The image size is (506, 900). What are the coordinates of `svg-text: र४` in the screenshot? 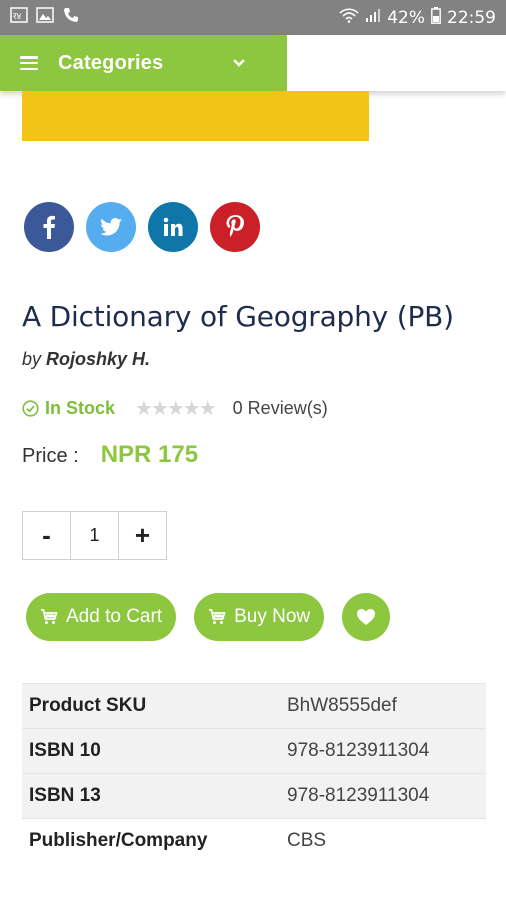 It's located at (17, 17).